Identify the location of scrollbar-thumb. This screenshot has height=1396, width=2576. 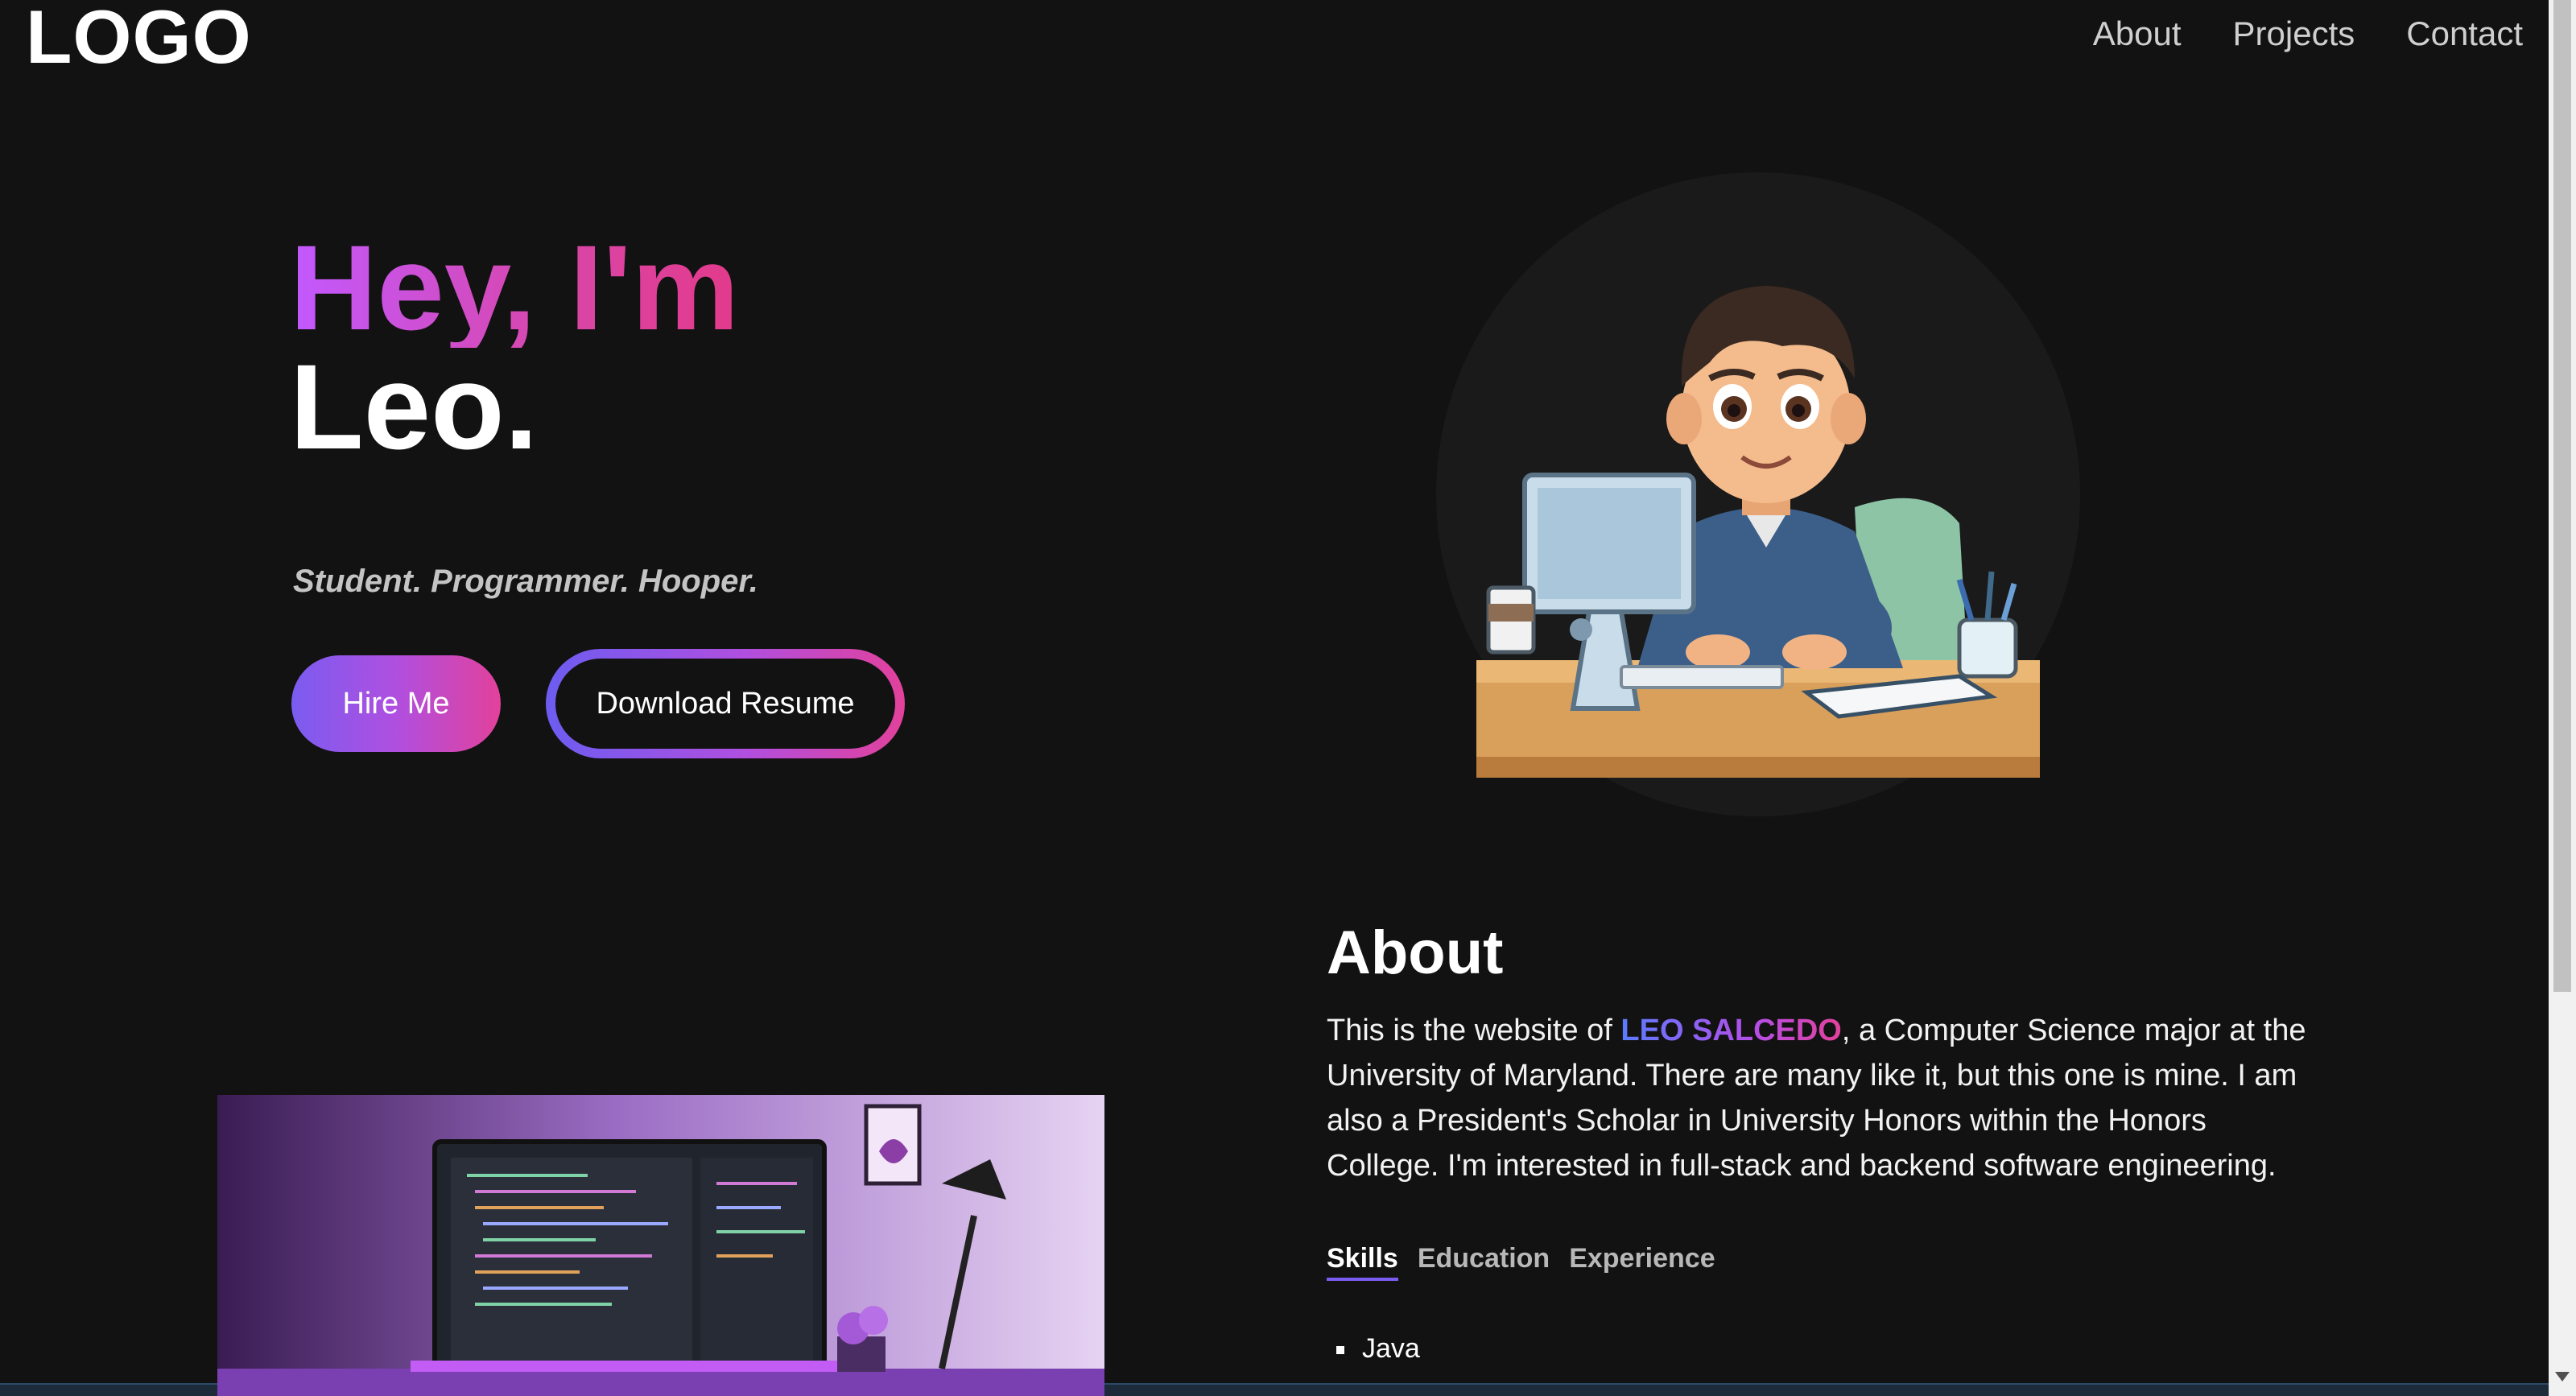
(2562, 496).